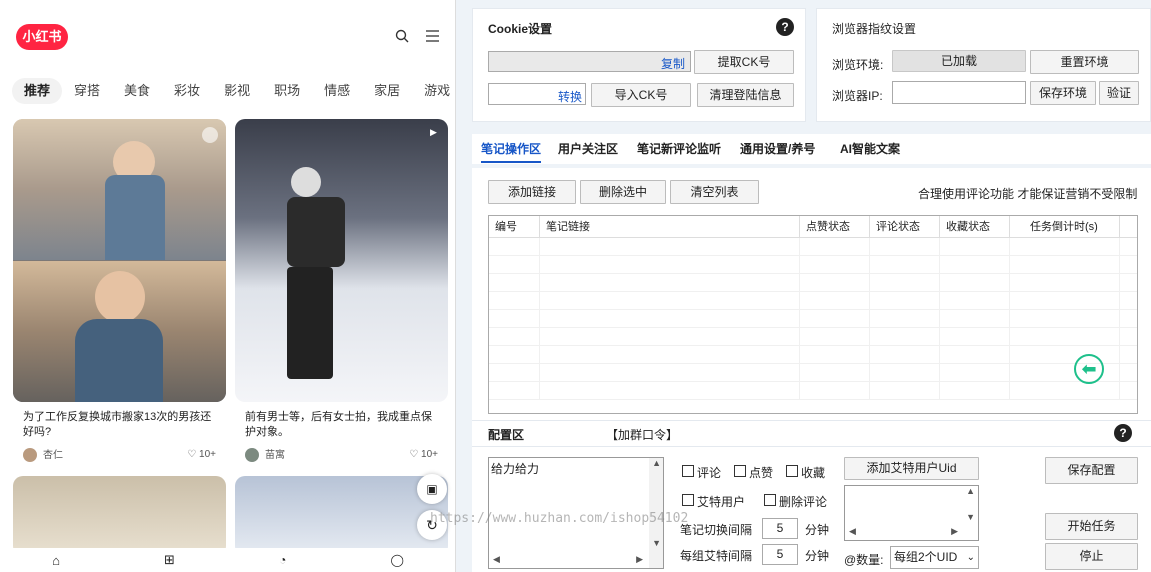  What do you see at coordinates (1091, 526) in the screenshot?
I see `start-task-button: 开始任务` at bounding box center [1091, 526].